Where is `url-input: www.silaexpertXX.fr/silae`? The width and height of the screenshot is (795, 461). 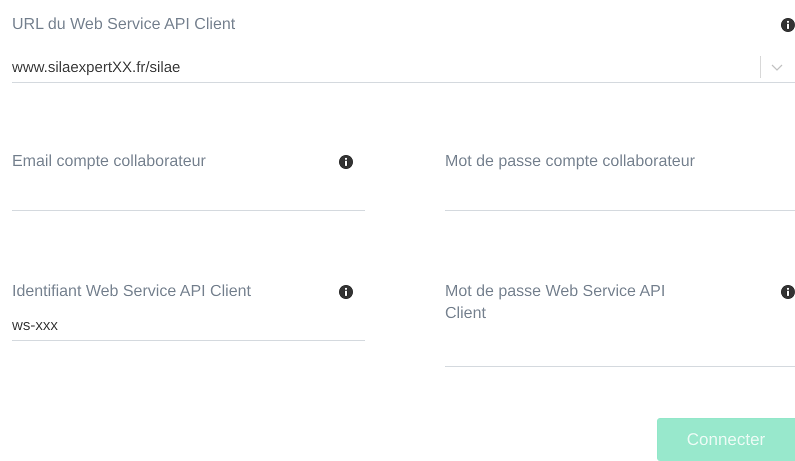 url-input: www.silaexpertXX.fr/silae is located at coordinates (381, 67).